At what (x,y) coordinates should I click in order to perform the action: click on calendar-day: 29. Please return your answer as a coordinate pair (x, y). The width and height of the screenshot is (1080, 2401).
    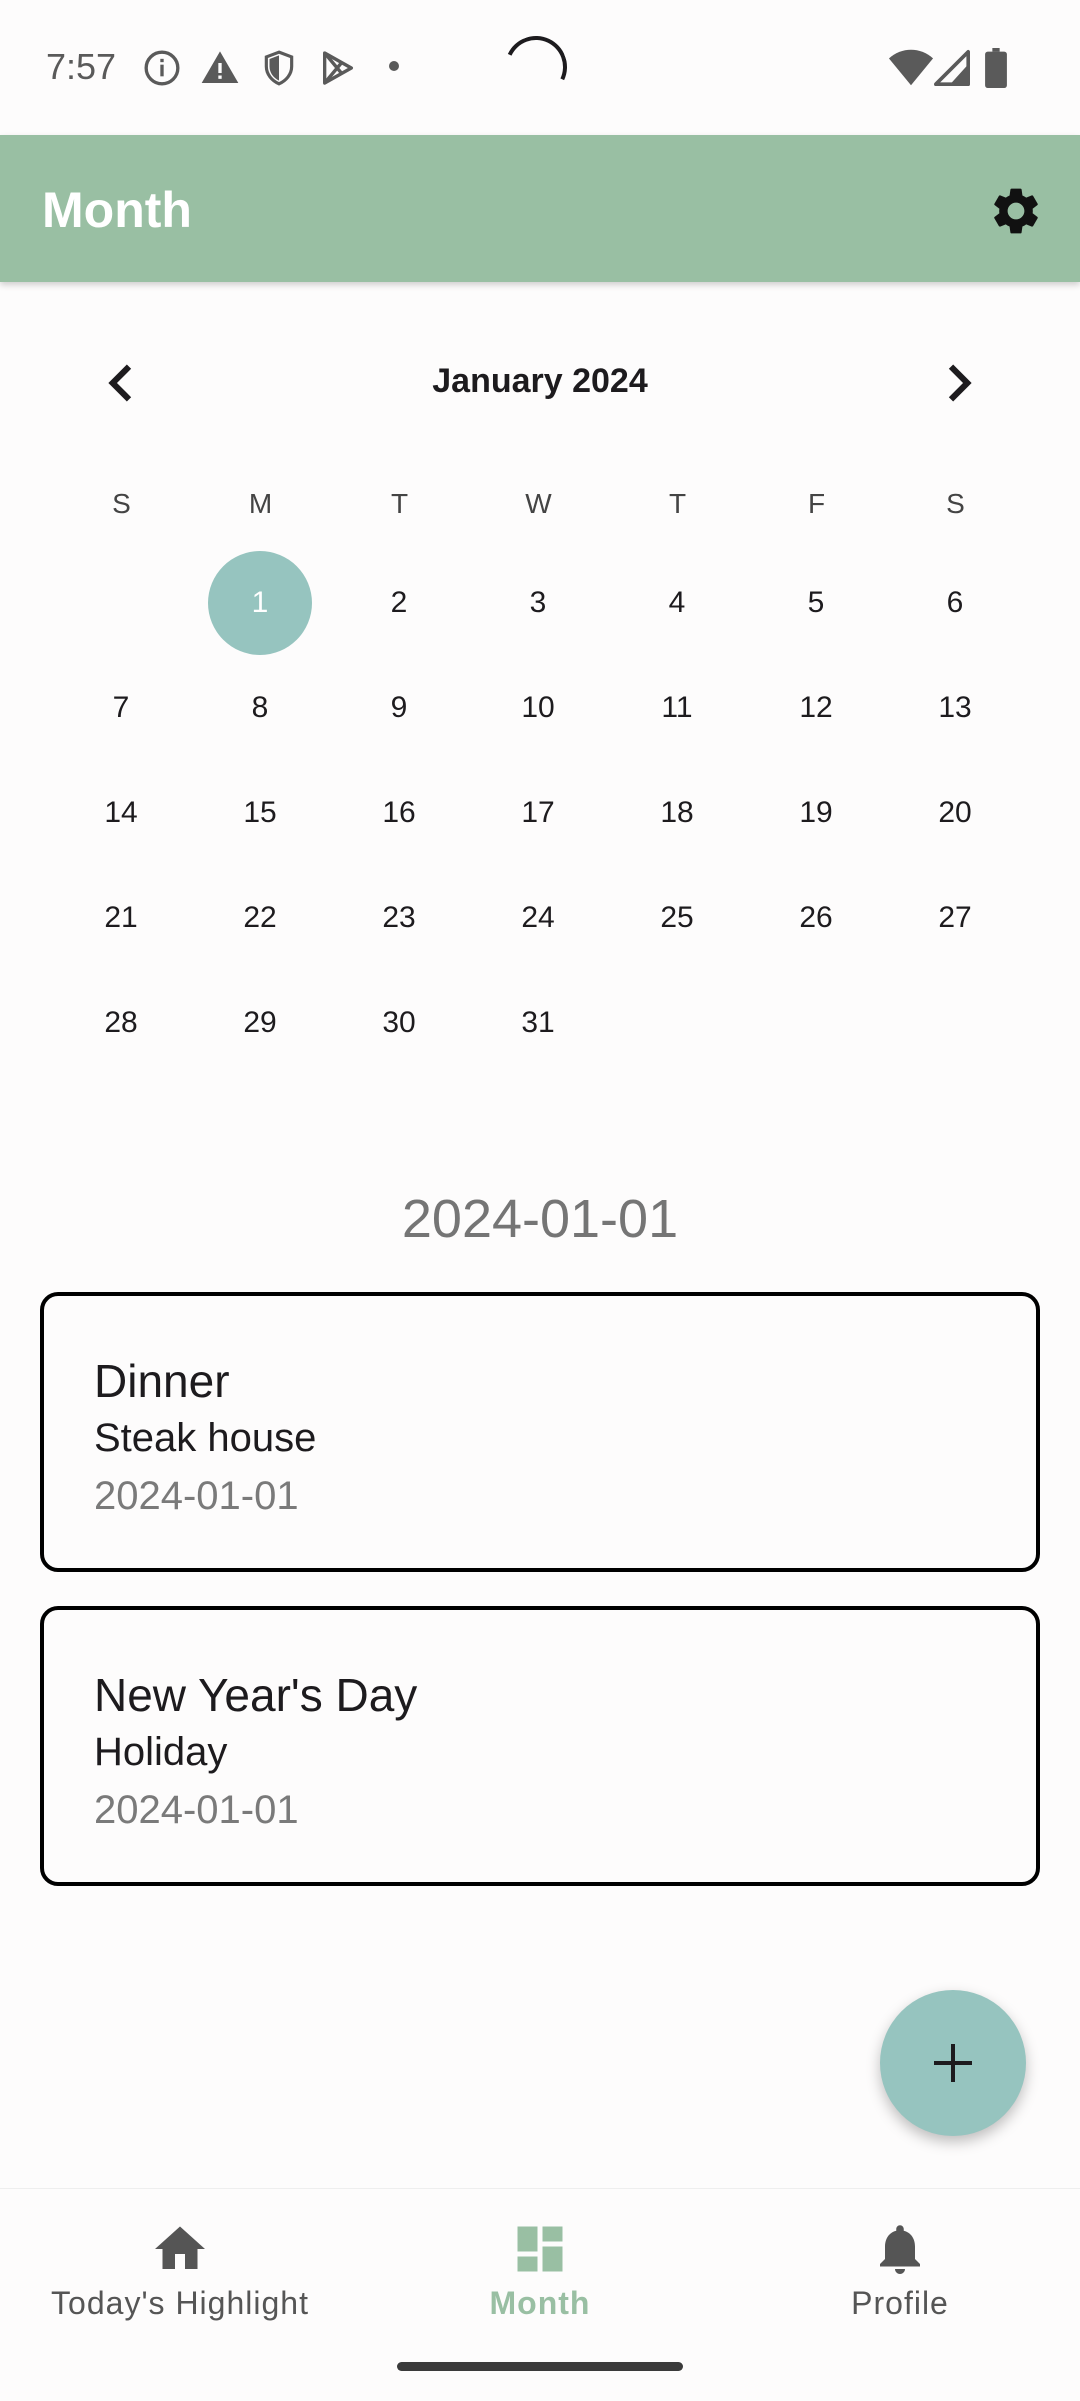
    Looking at the image, I should click on (260, 1023).